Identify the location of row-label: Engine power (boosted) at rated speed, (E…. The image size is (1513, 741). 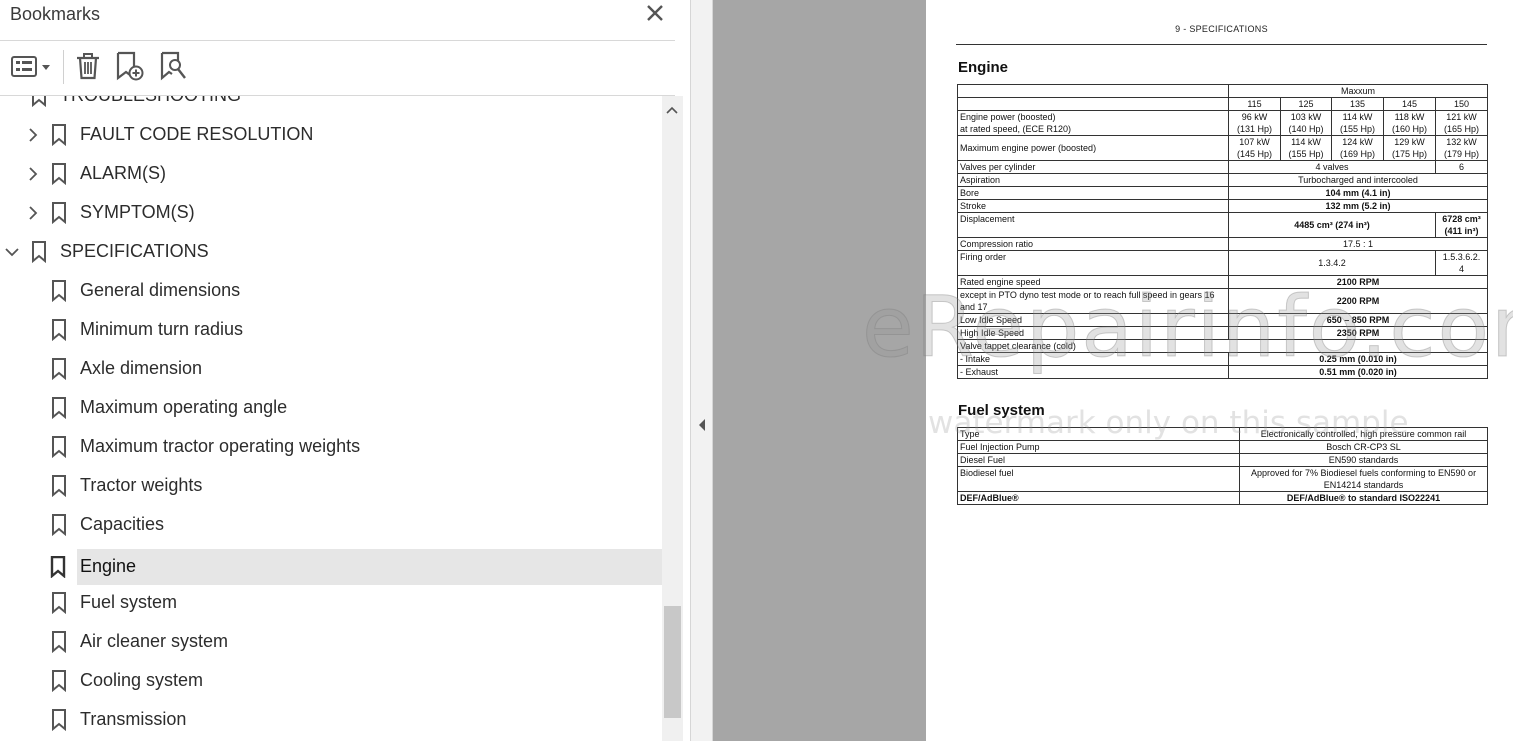
(1093, 123).